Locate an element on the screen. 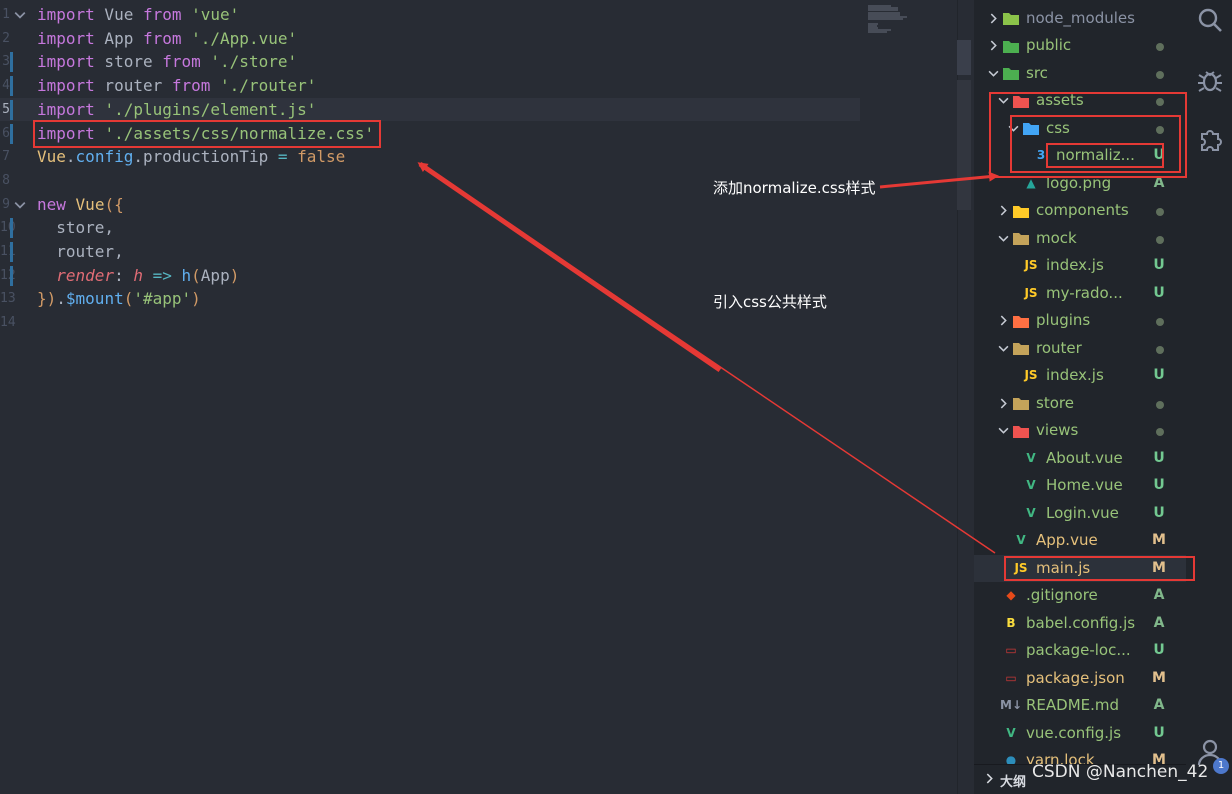 The width and height of the screenshot is (1232, 794). account-badge: 1 is located at coordinates (1221, 766).